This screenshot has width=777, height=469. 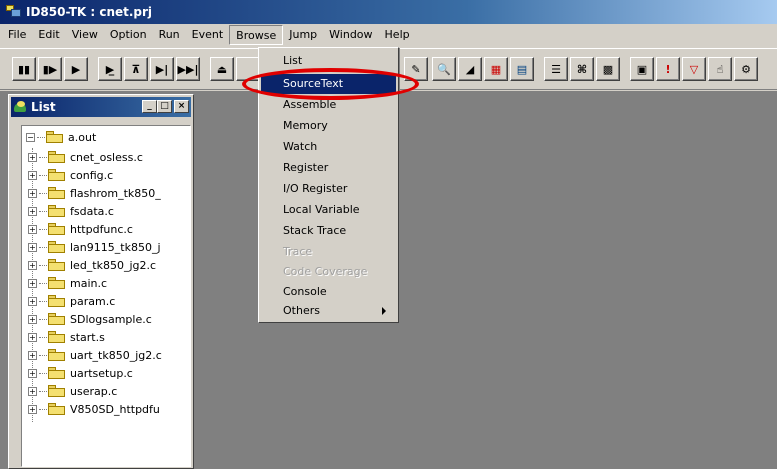 What do you see at coordinates (110, 69) in the screenshot?
I see `return-icon: ▶̲` at bounding box center [110, 69].